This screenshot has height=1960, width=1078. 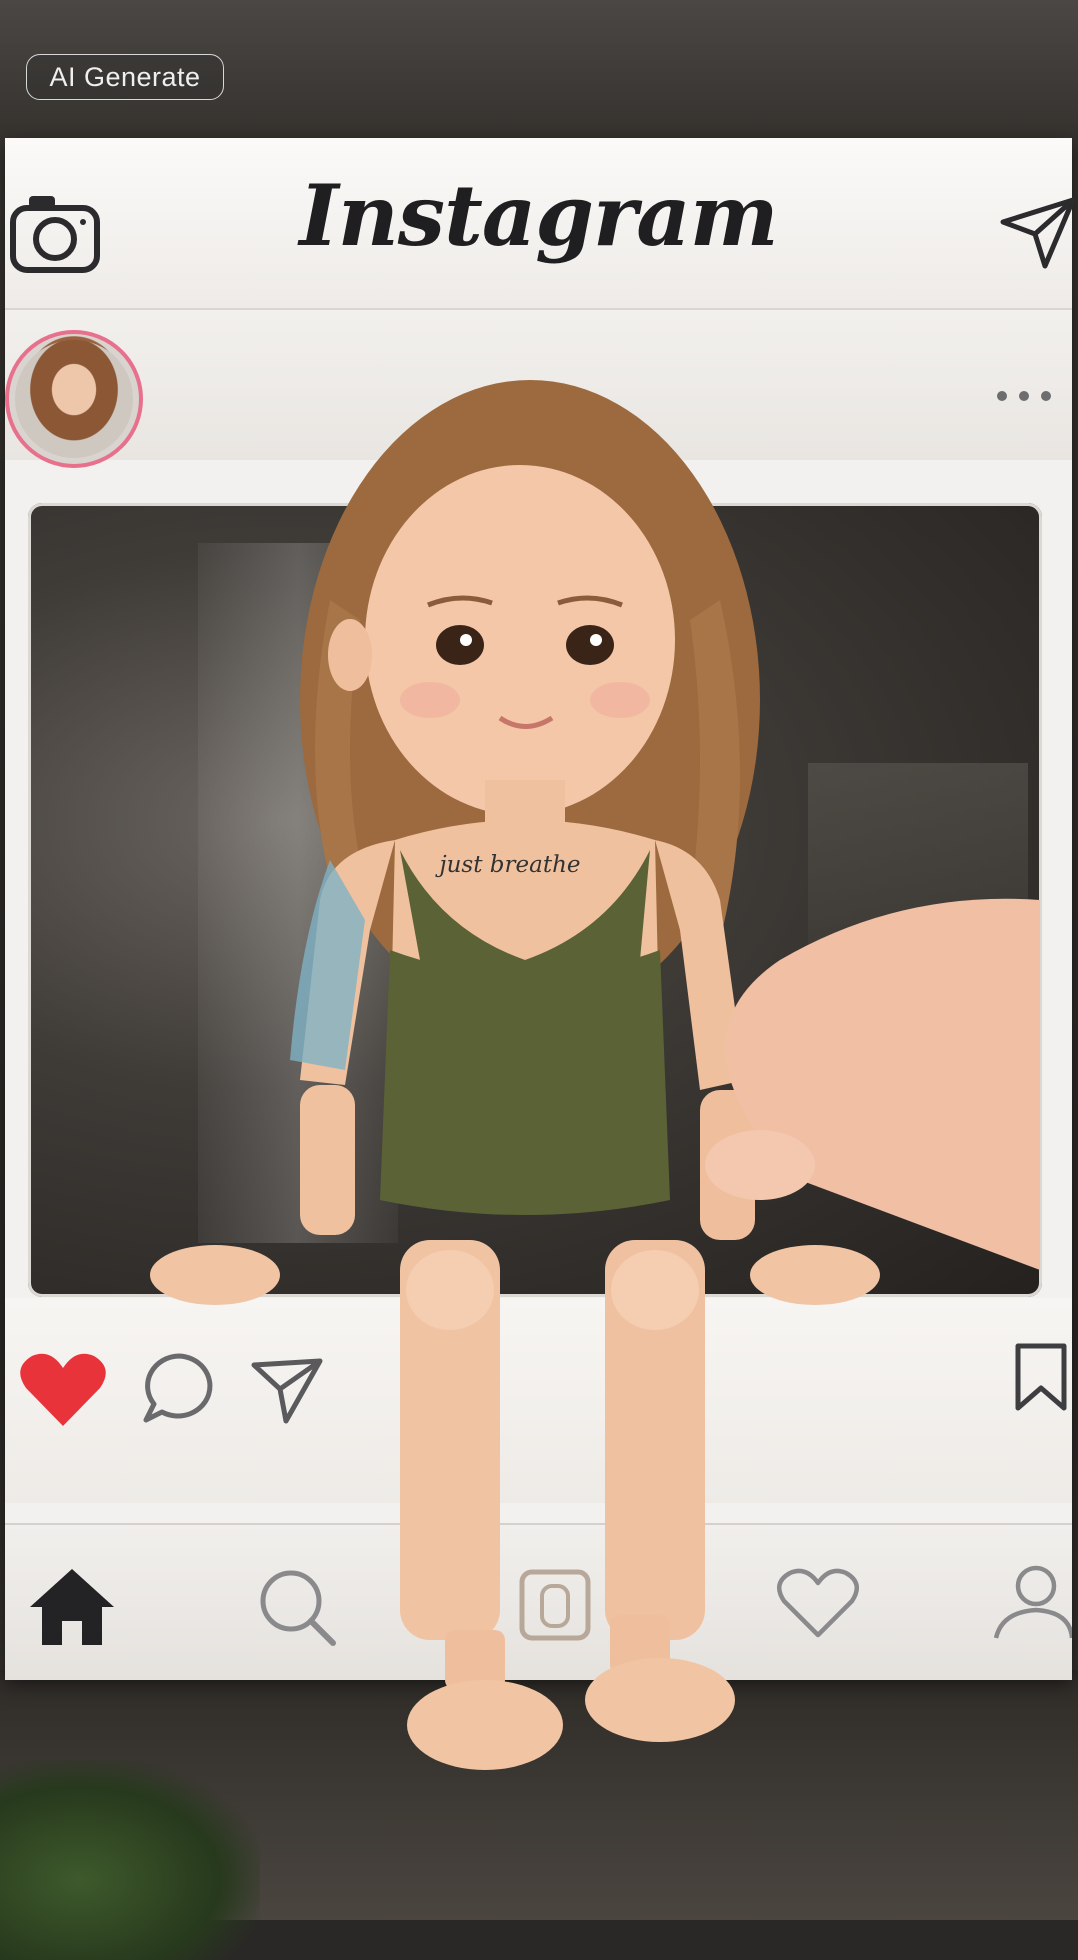 What do you see at coordinates (555, 1605) in the screenshot?
I see `reels-icon` at bounding box center [555, 1605].